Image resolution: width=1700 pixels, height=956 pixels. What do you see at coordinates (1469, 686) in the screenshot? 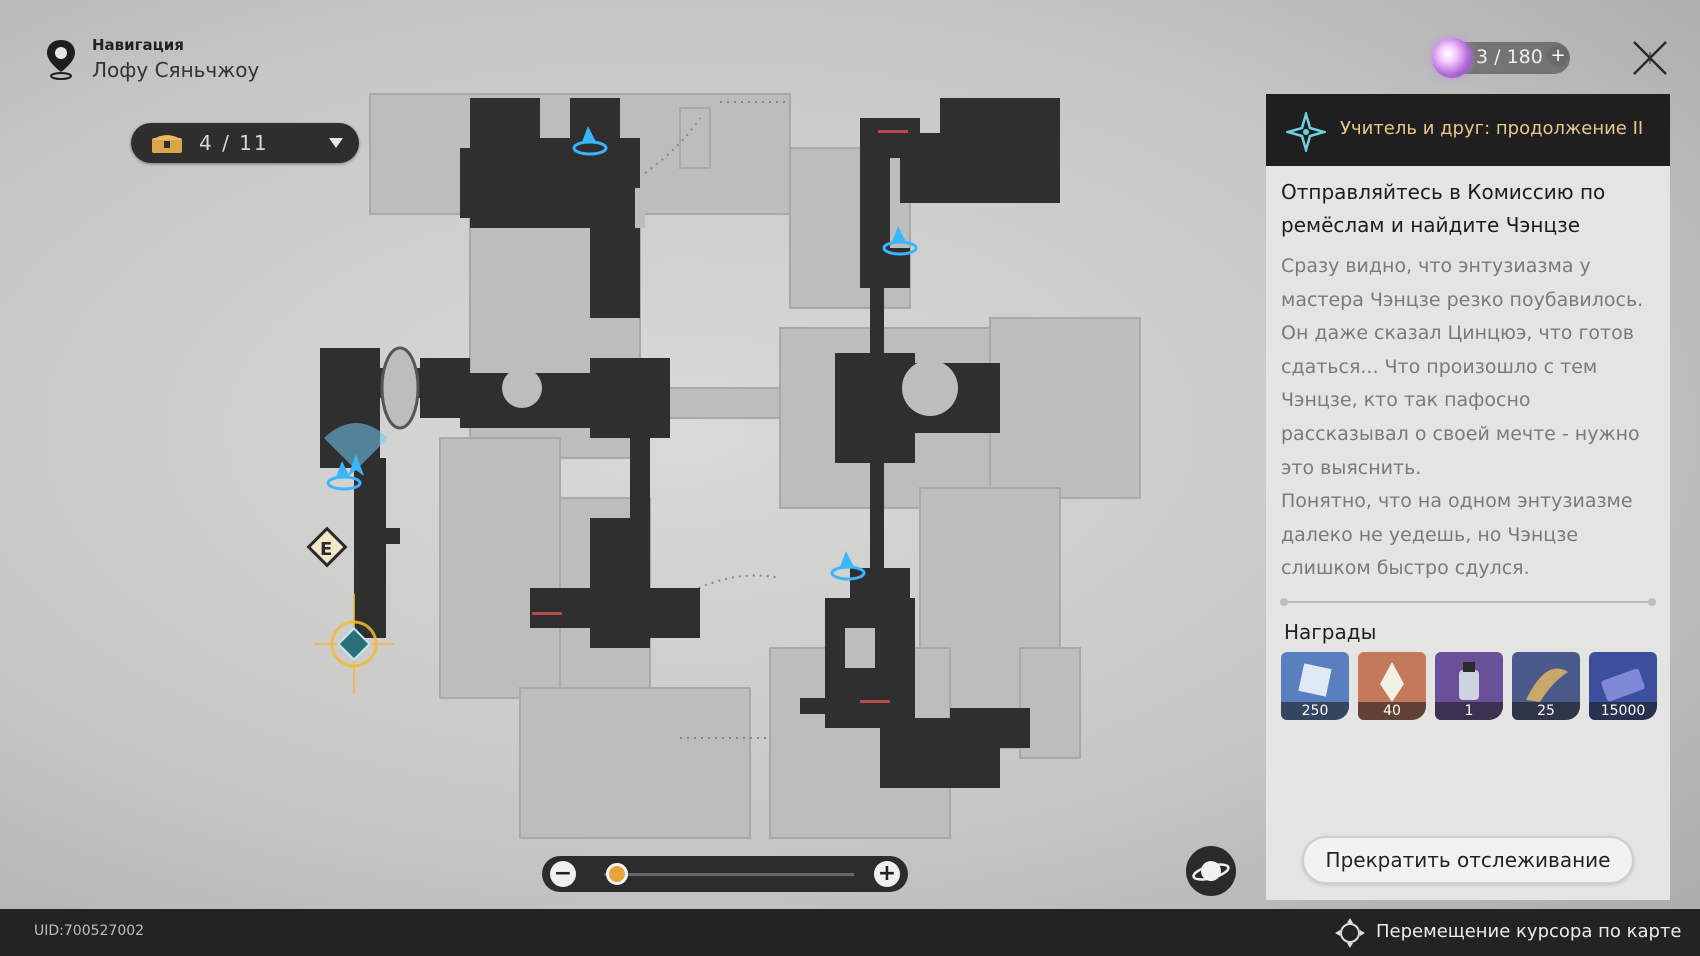
I see `reward-item: 1` at bounding box center [1469, 686].